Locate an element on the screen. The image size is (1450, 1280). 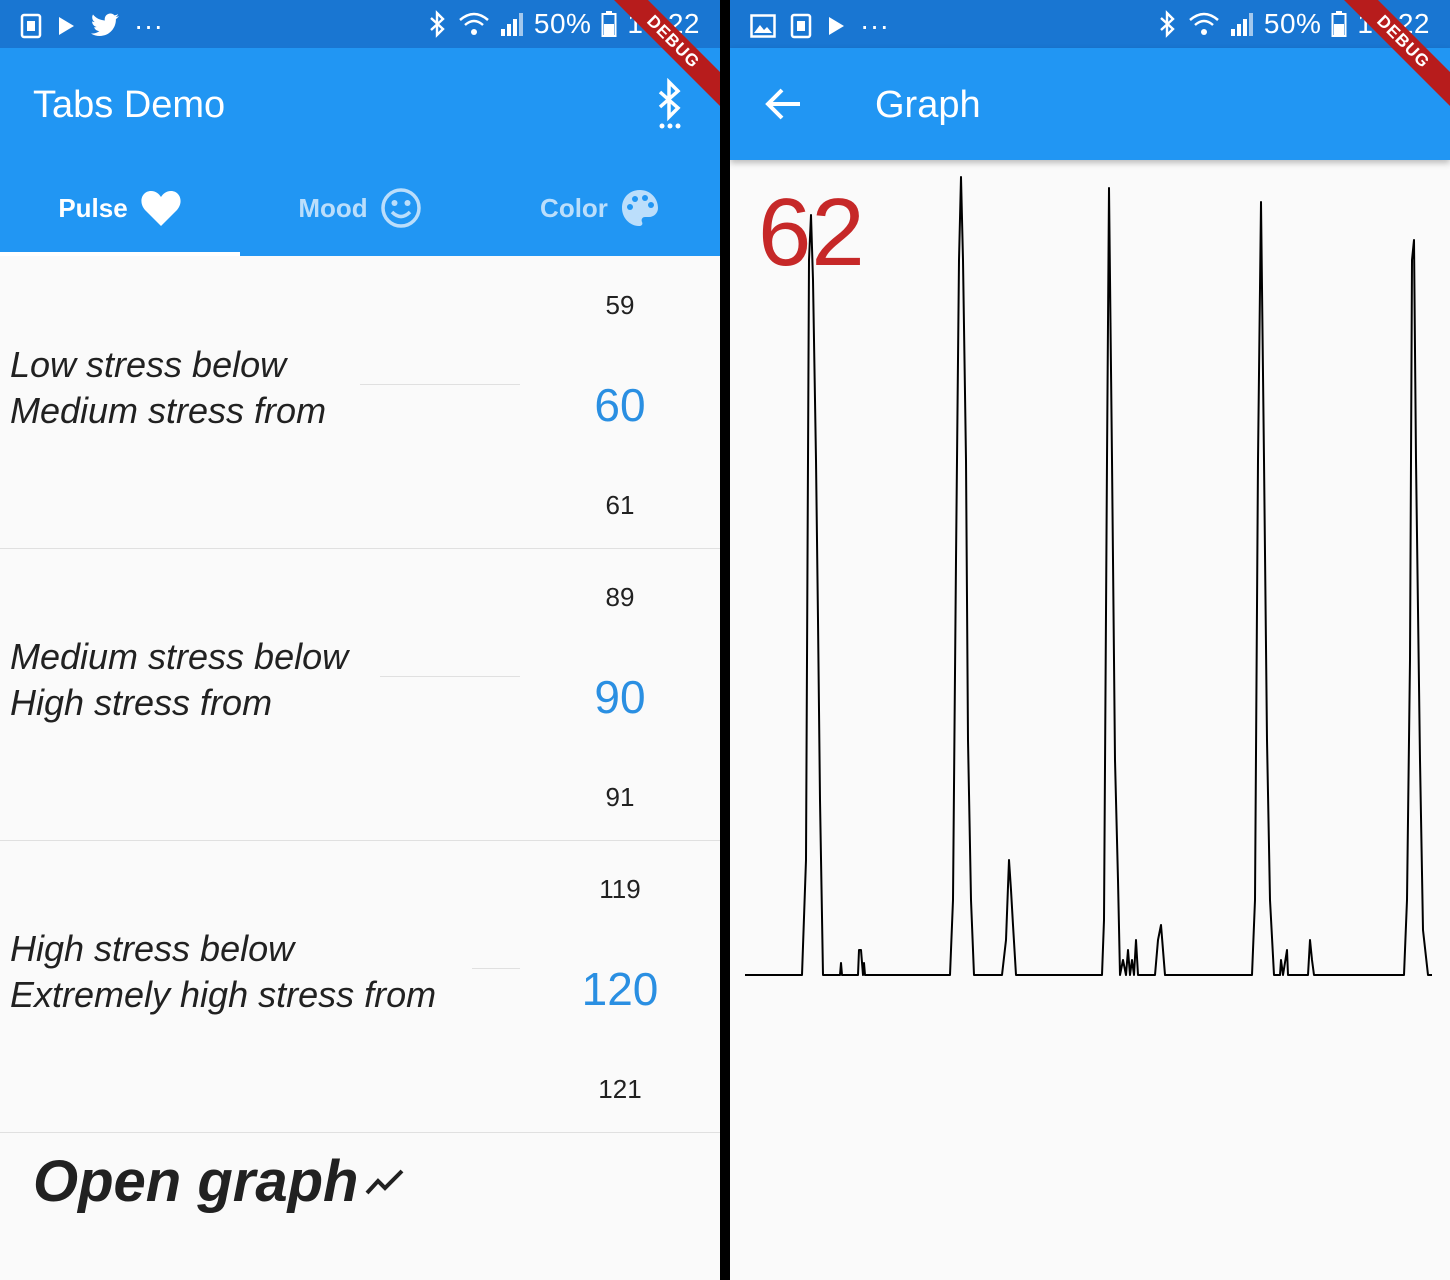
app-bar: Tabs Demo Pulse Mood Color is located at coordinates (360, 152).